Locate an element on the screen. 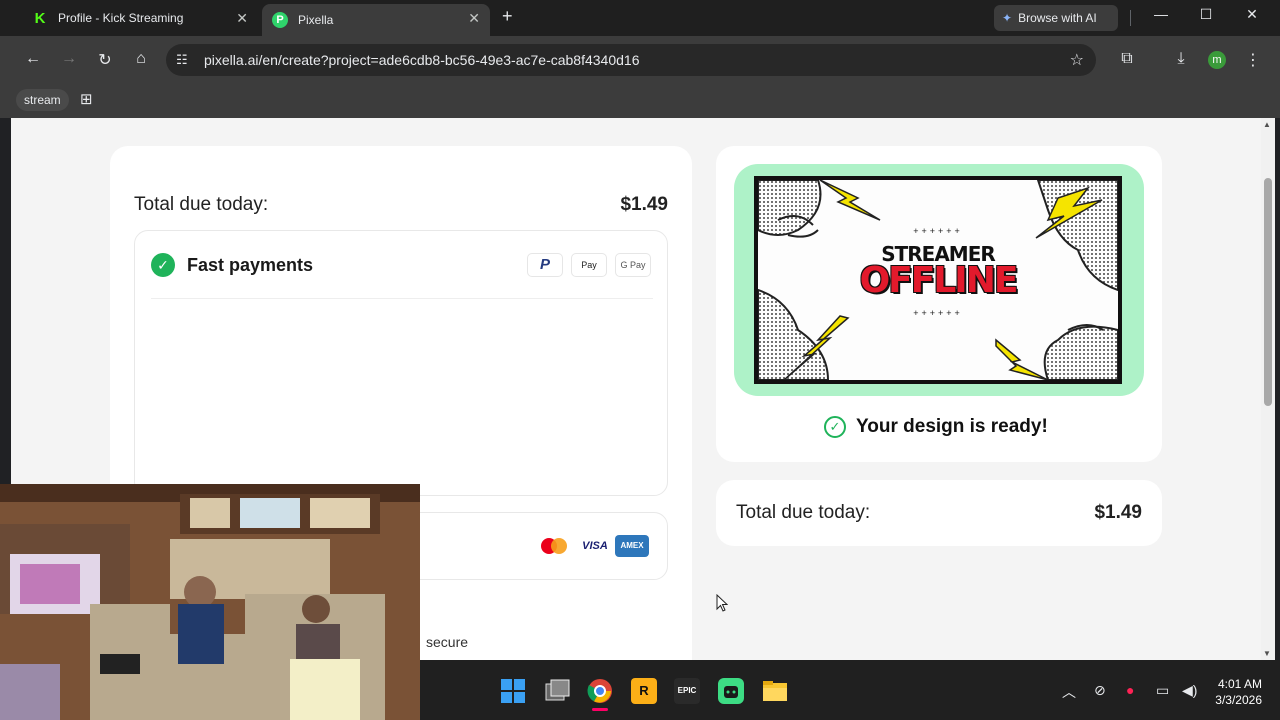 Image resolution: width=1280 pixels, height=720 pixels. amex-icon: AMEX is located at coordinates (632, 546).